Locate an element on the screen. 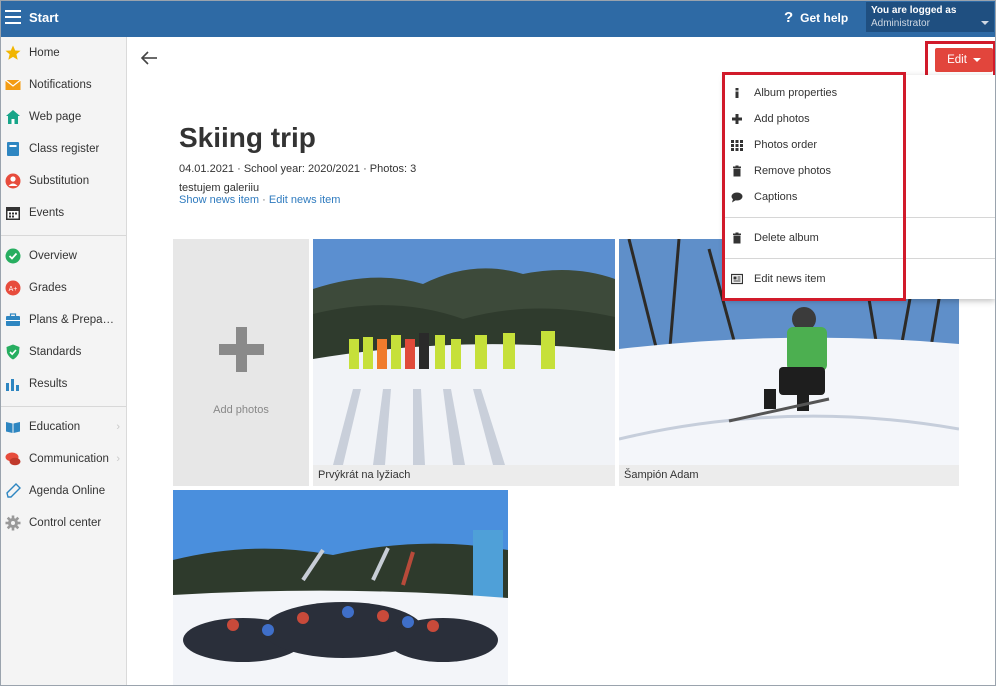  sidebar-item-grades: A+ Grades is located at coordinates (63, 288).